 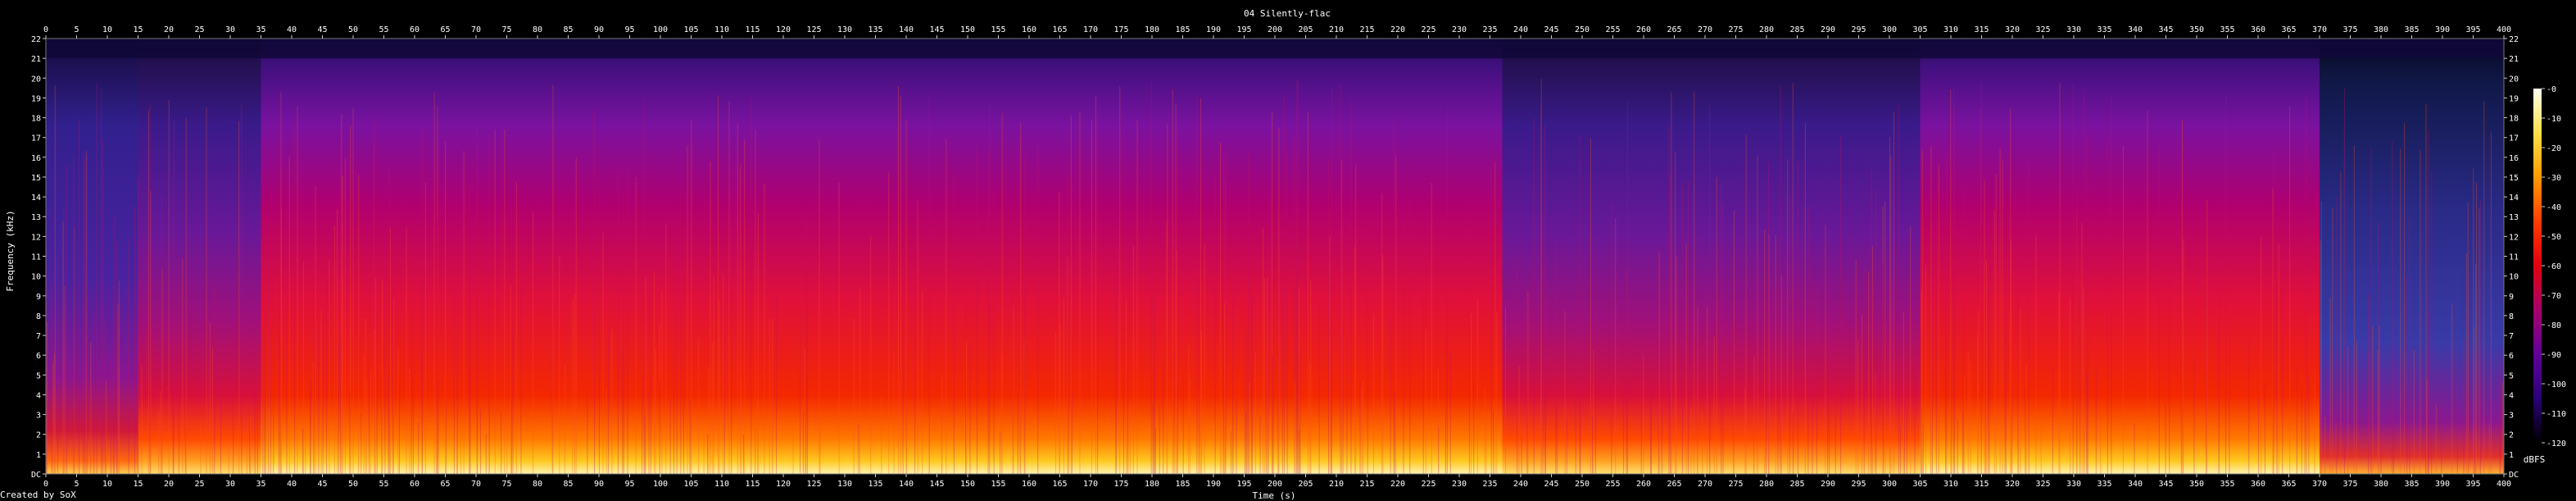 I want to click on x-tick-label-bottom: 320, so click(x=2012, y=484).